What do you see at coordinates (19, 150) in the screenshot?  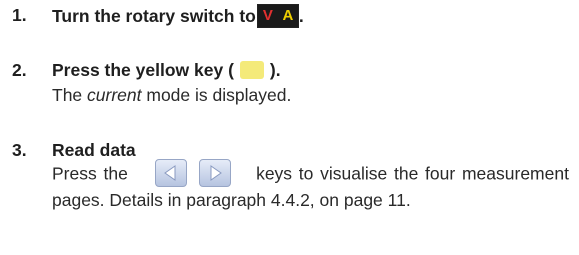 I see `step-number: 3.` at bounding box center [19, 150].